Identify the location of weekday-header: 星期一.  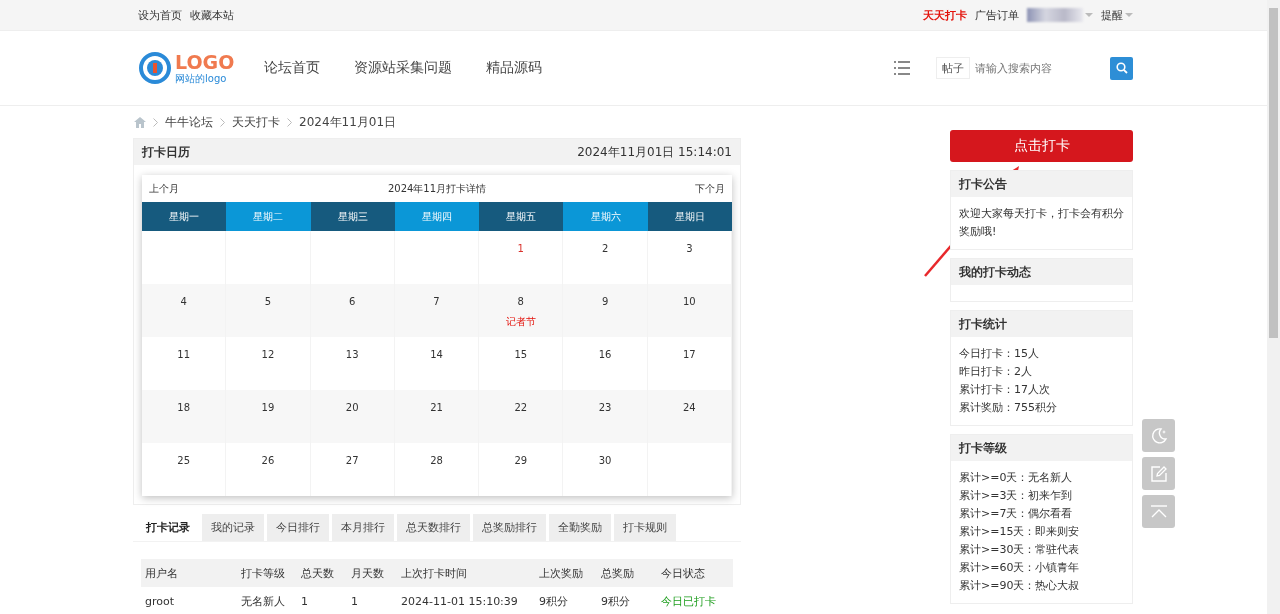
(184, 216).